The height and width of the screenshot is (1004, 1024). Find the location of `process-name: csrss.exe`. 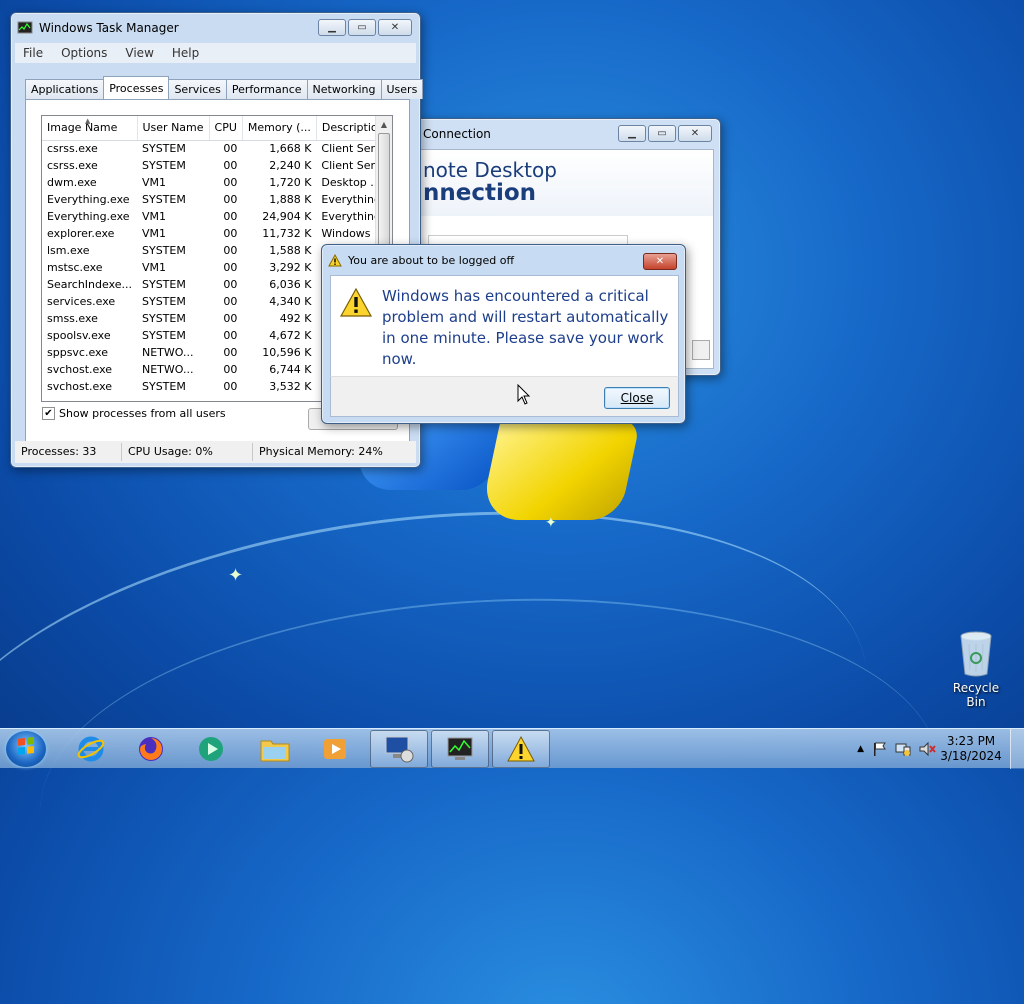

process-name: csrss.exe is located at coordinates (72, 149).